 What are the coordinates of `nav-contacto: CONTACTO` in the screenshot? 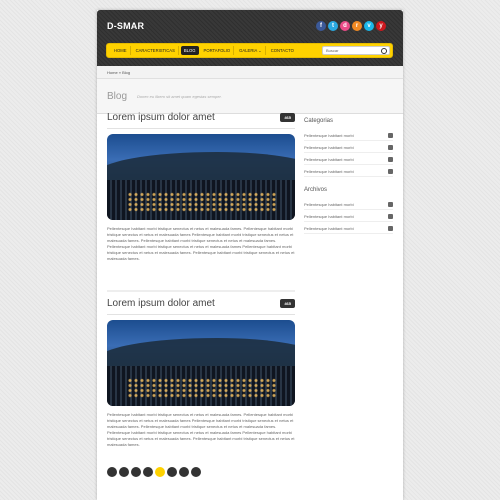 It's located at (282, 50).